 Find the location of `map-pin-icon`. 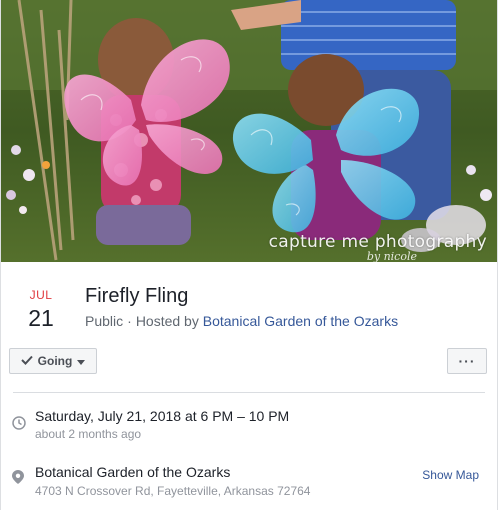

map-pin-icon is located at coordinates (18, 479).